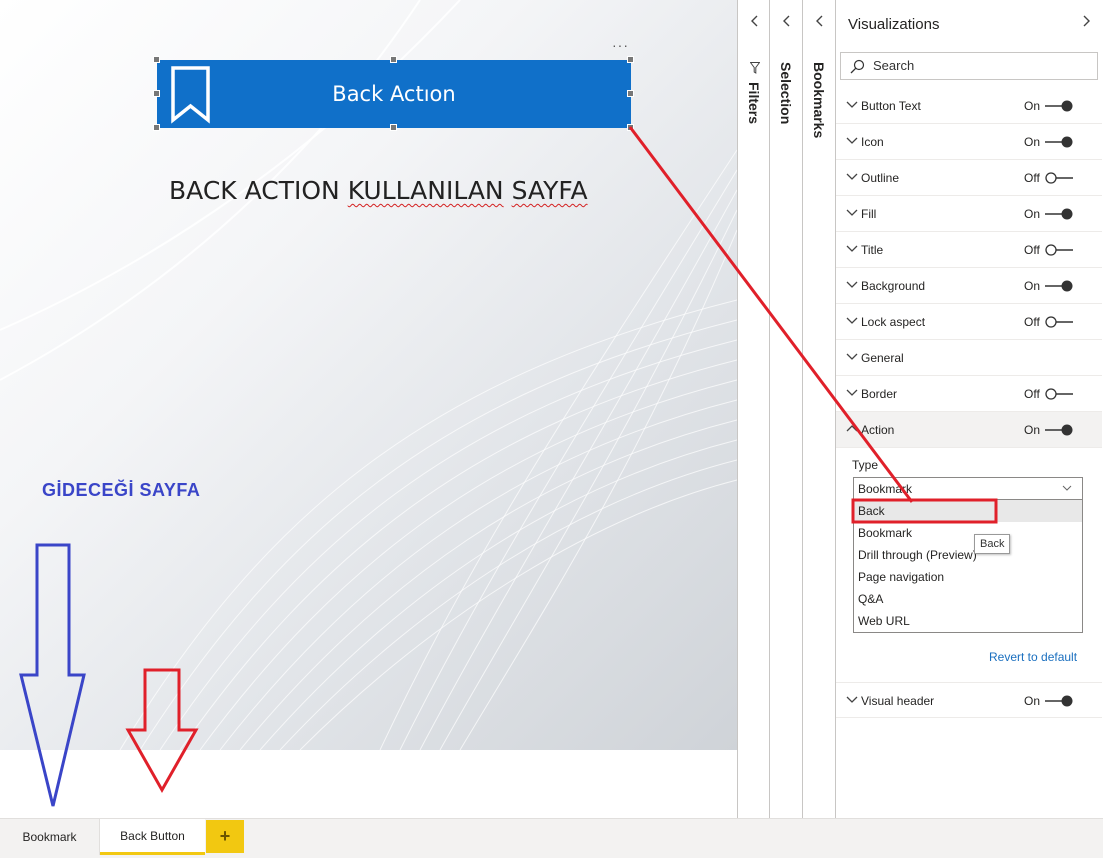  I want to click on revert-to-default-link: Revert to default, so click(1033, 657).